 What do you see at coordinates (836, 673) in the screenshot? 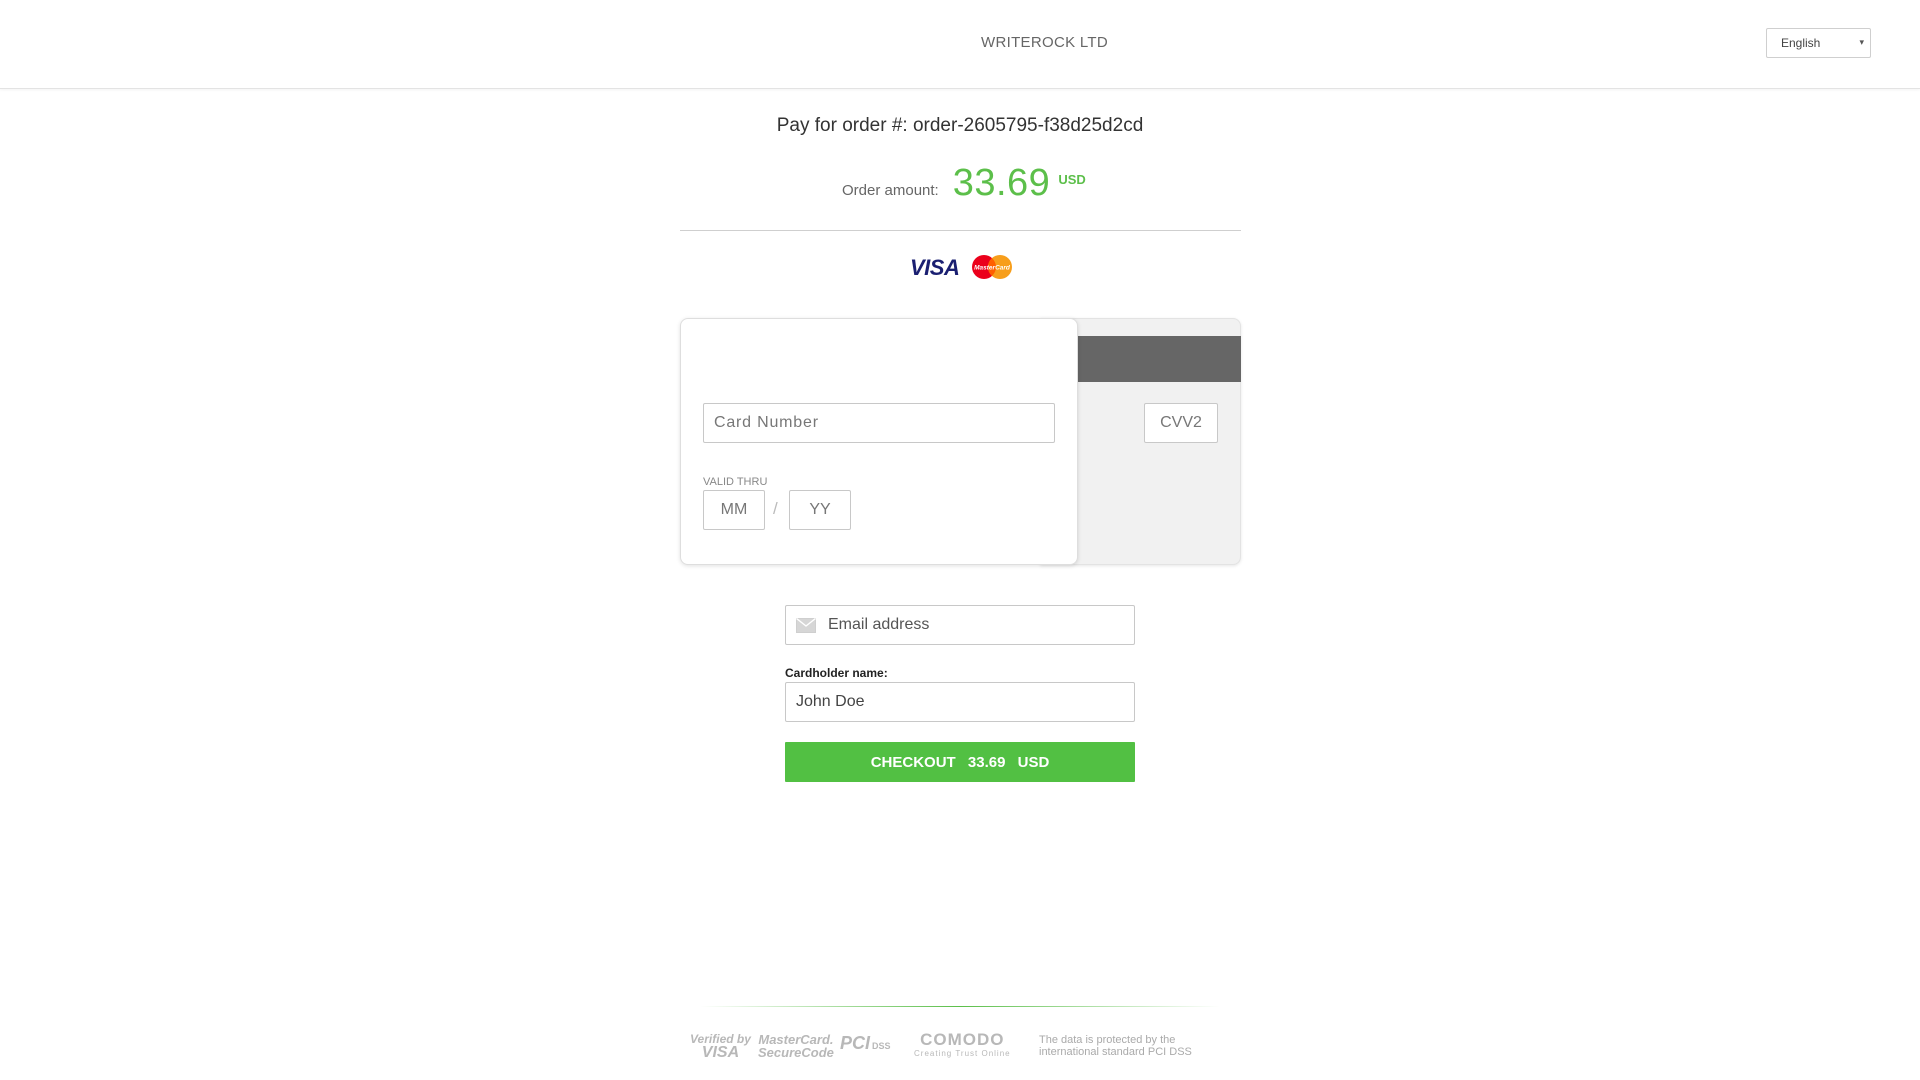
I see `cardholder-label: Cardholder name:` at bounding box center [836, 673].